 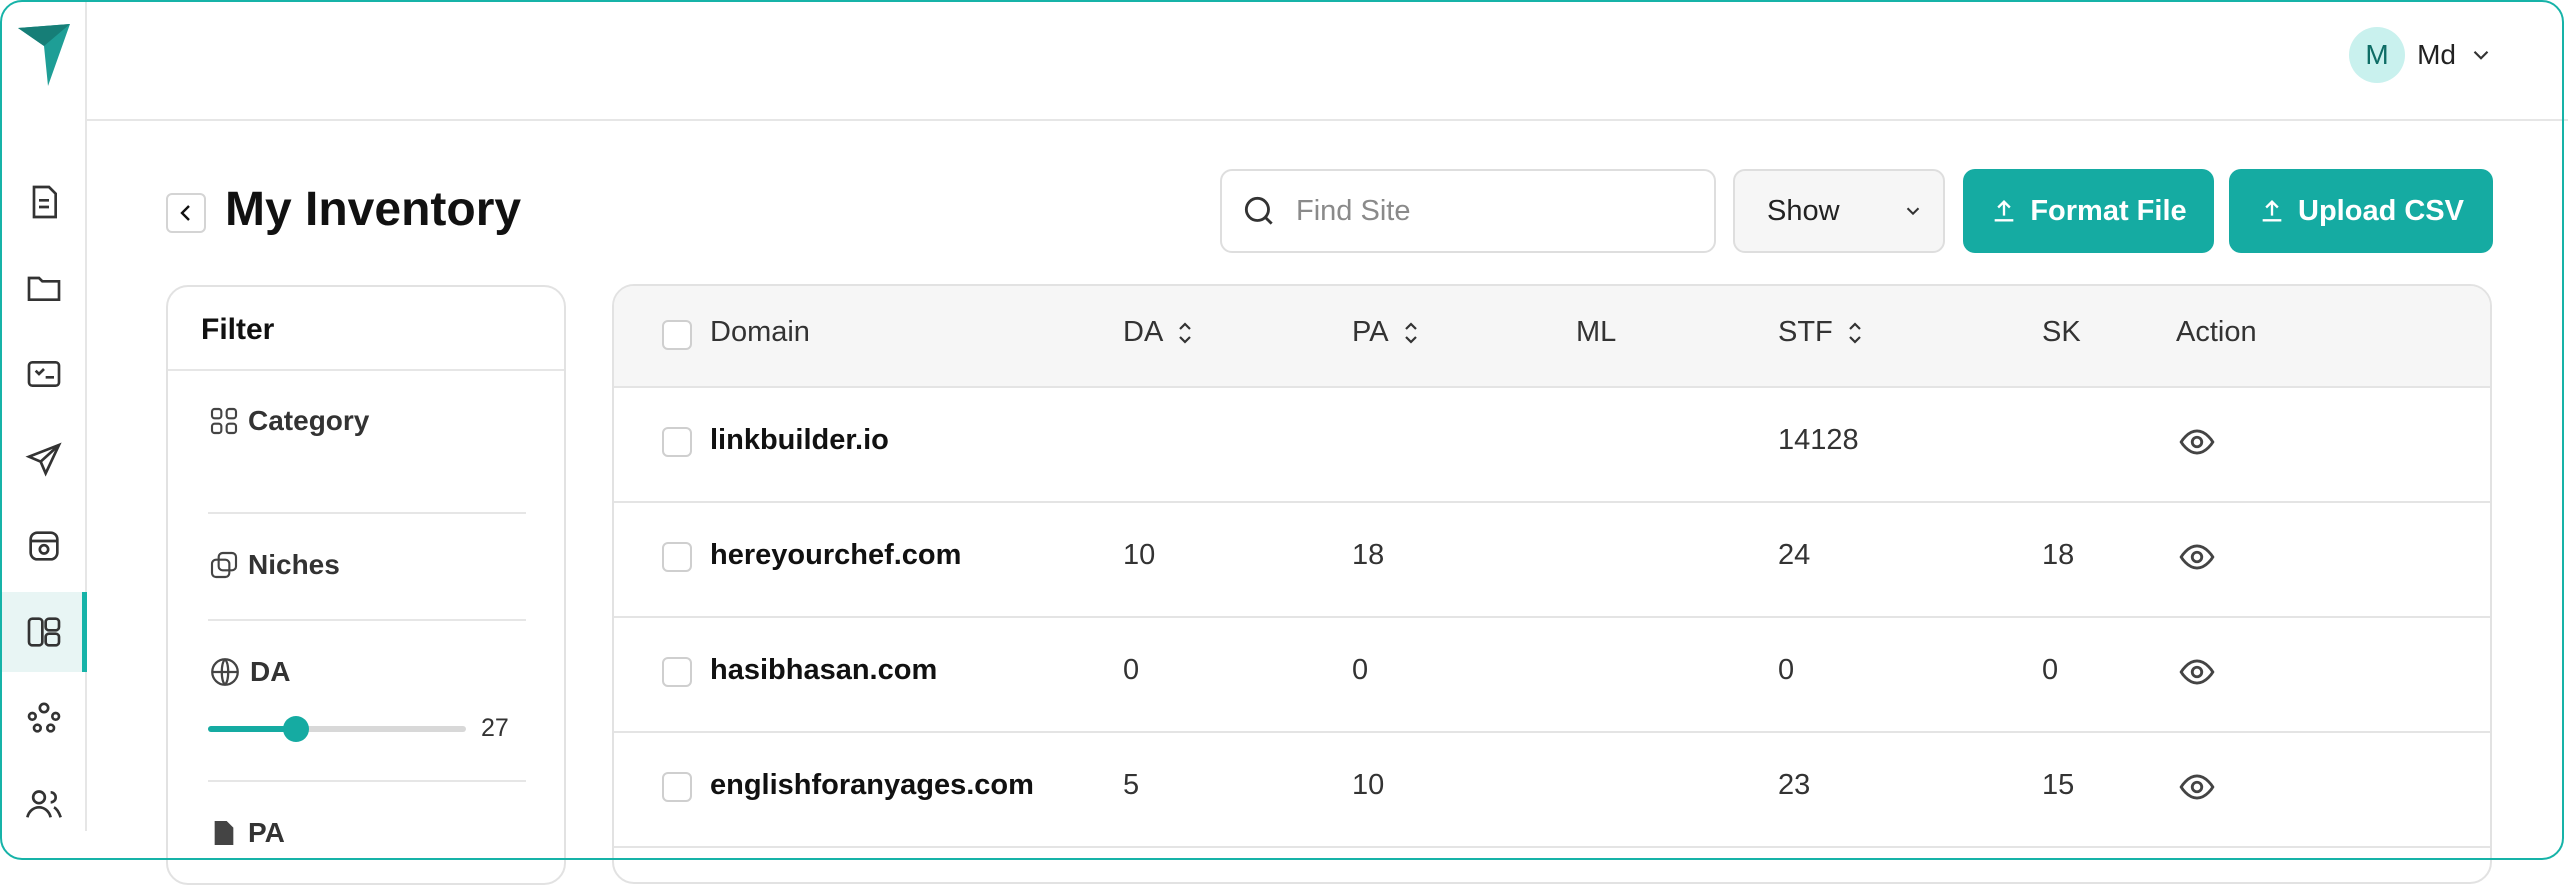 What do you see at coordinates (44, 55) in the screenshot?
I see `arrow-logo-icon` at bounding box center [44, 55].